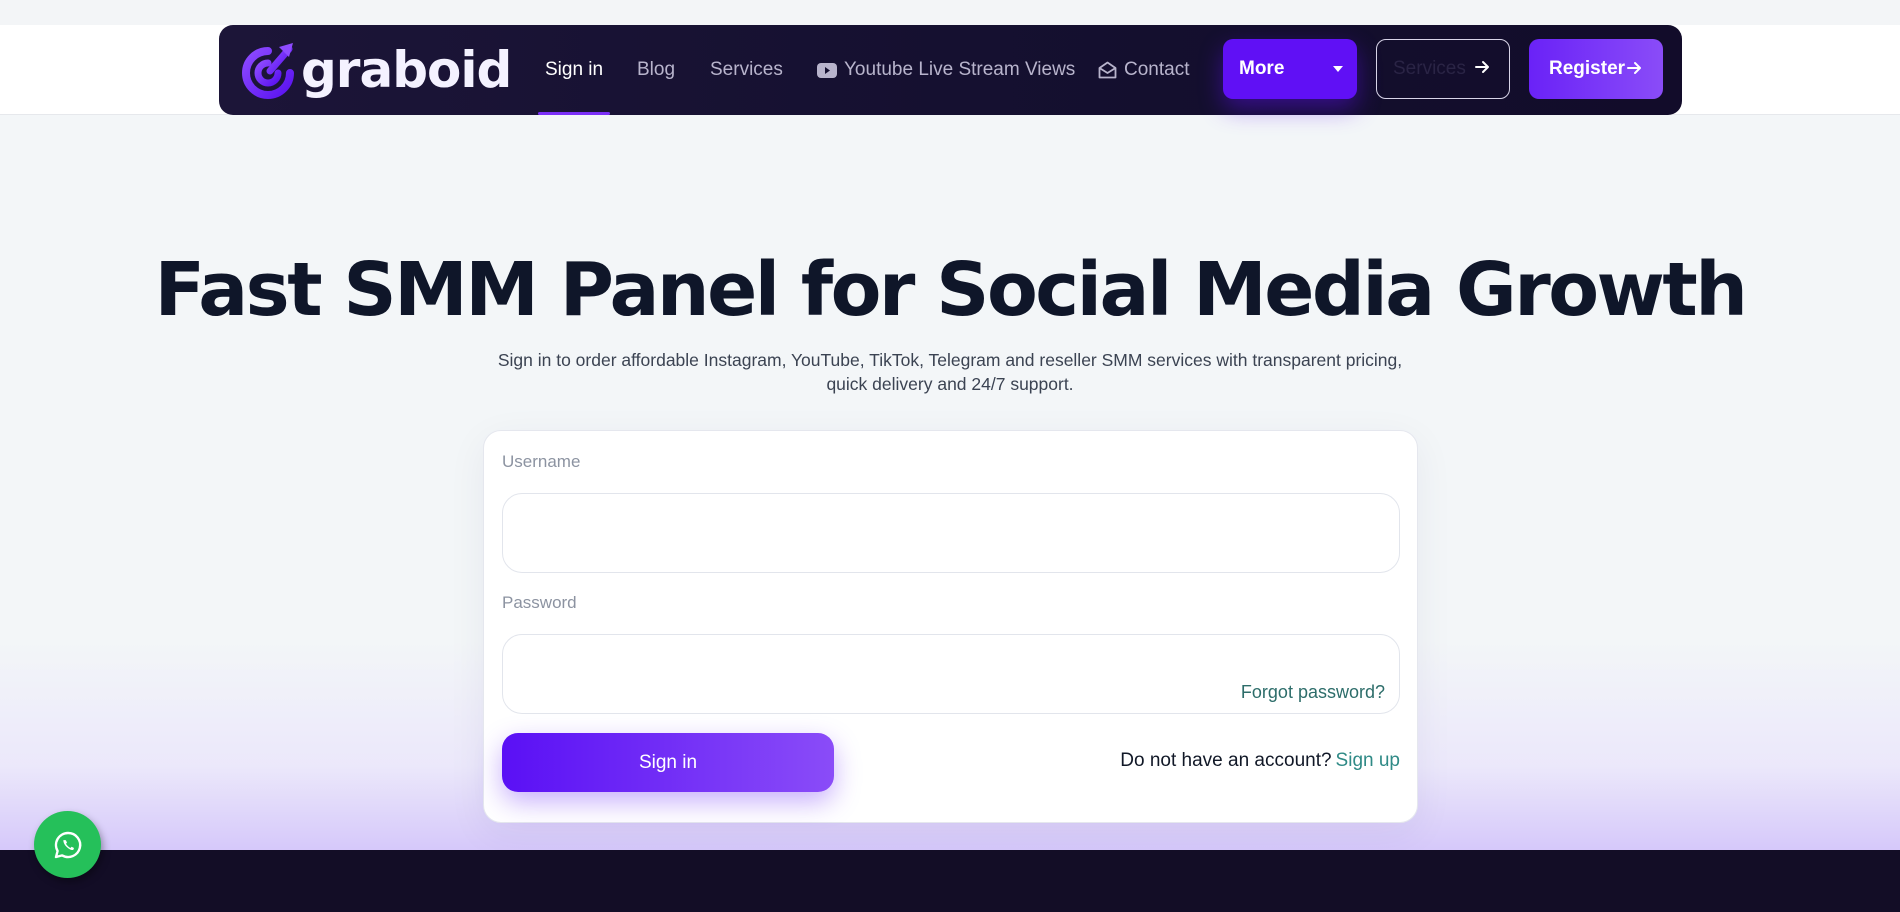 Image resolution: width=1900 pixels, height=912 pixels. I want to click on nav-youtube-live-stream-views: Youtube Live Stream Views, so click(946, 70).